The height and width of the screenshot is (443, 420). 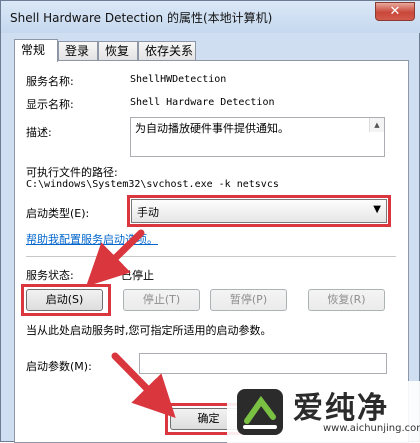 What do you see at coordinates (260, 412) in the screenshot?
I see `brand-logo-icon` at bounding box center [260, 412].